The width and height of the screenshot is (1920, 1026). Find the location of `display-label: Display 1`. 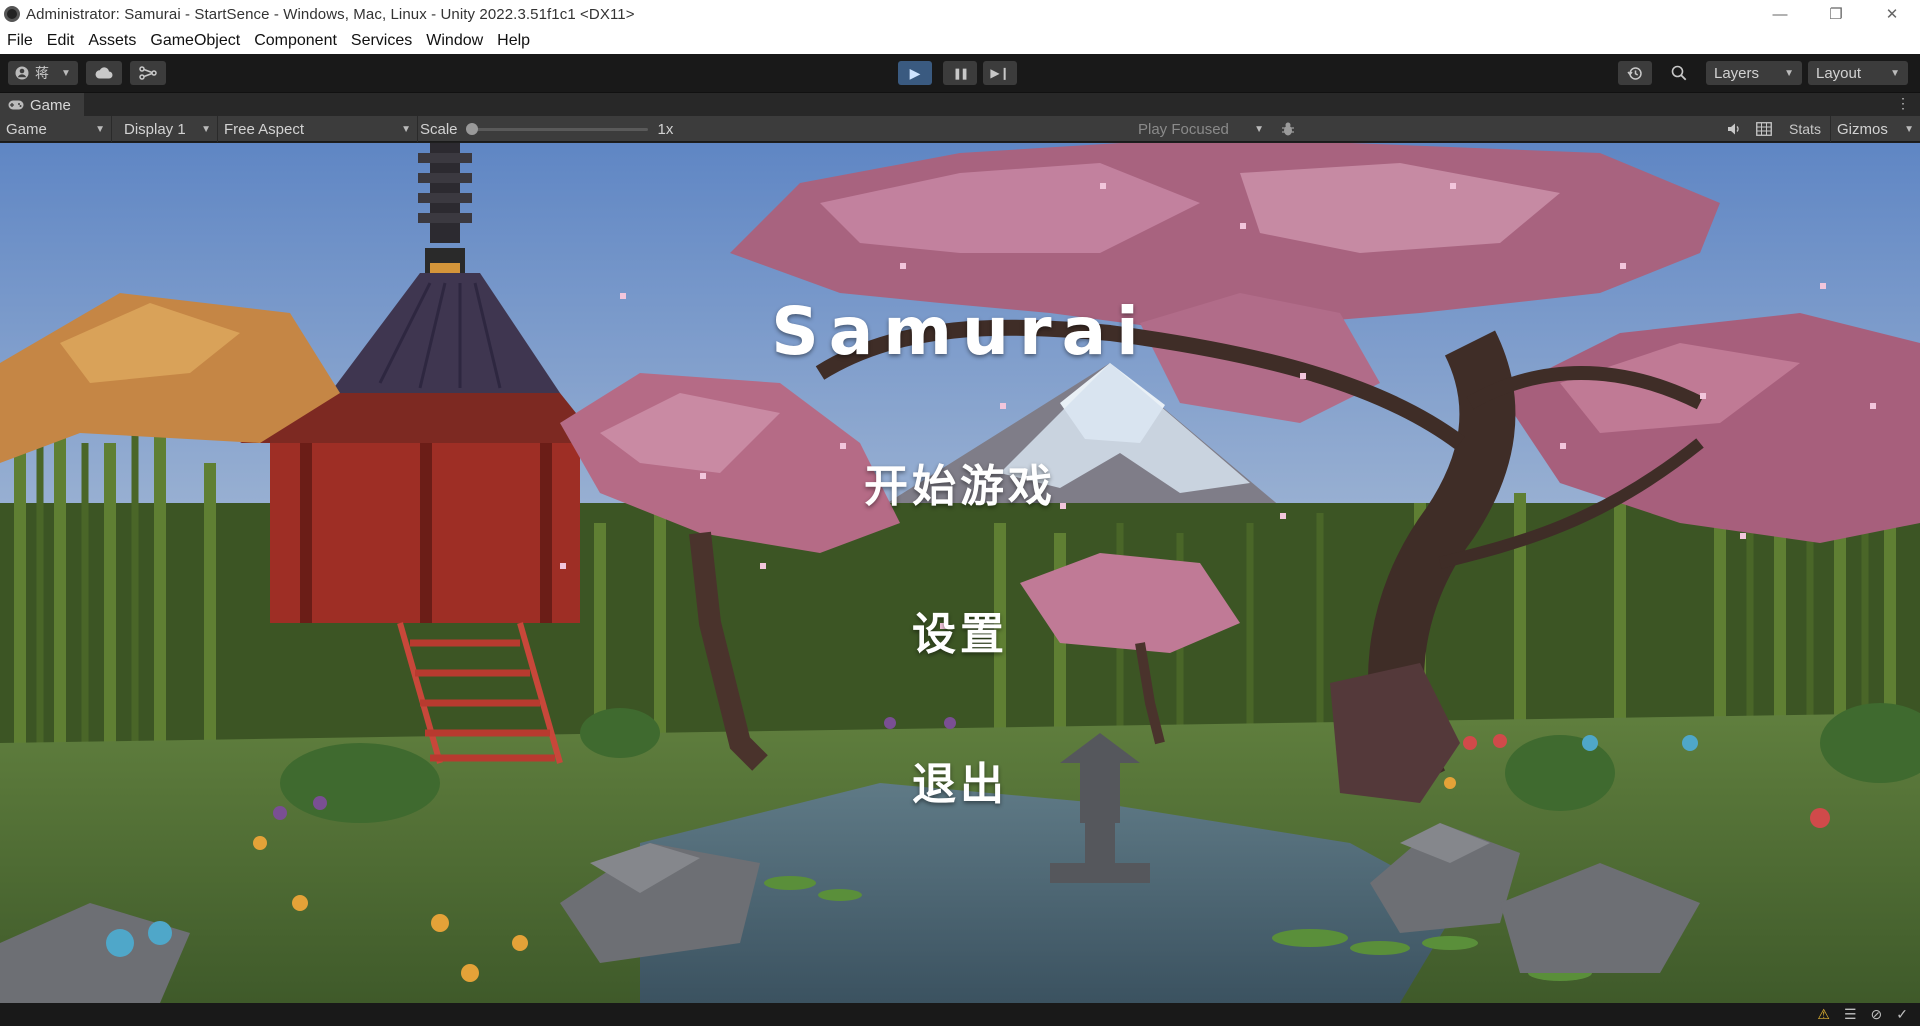

display-label: Display 1 is located at coordinates (155, 129).